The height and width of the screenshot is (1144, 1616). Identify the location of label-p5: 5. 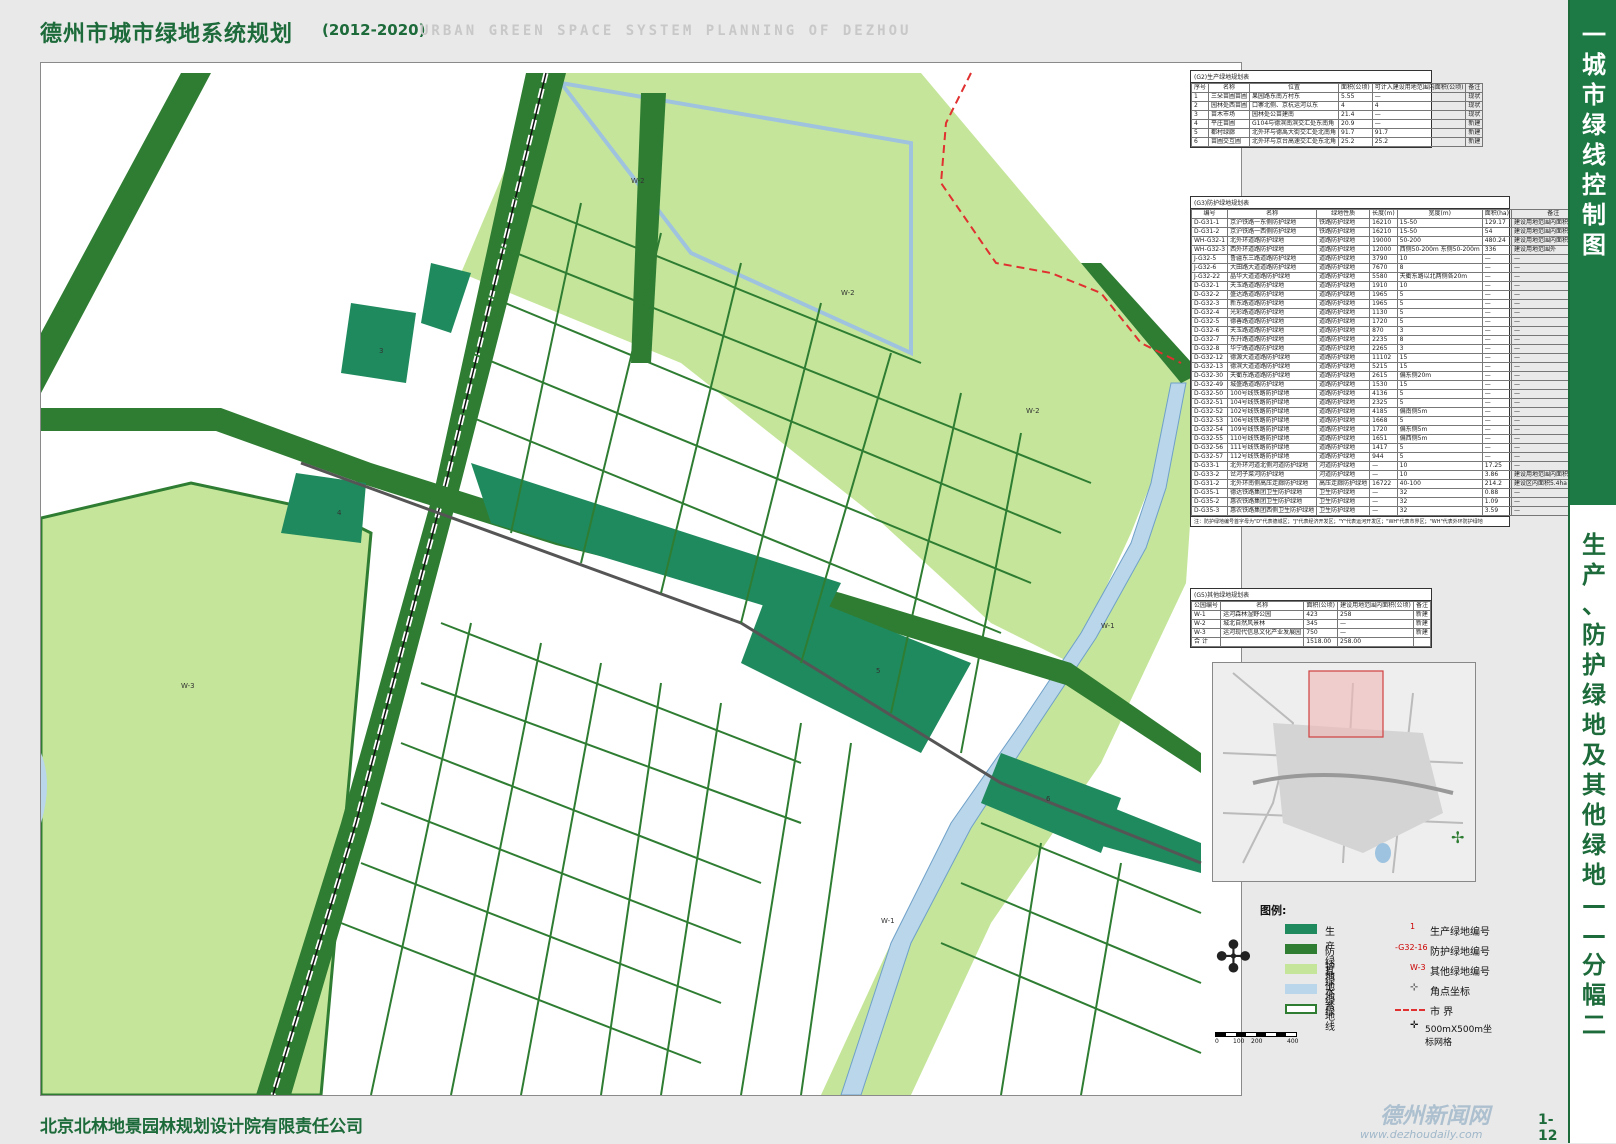
(878, 671).